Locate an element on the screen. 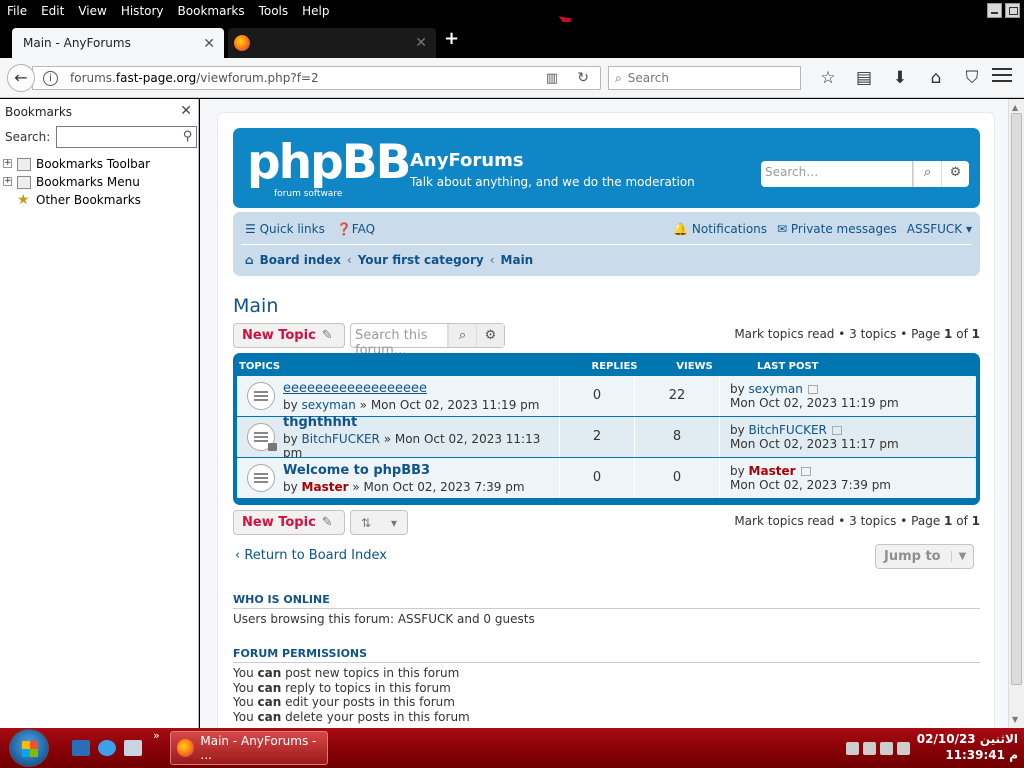 The width and height of the screenshot is (1024, 768). last-post-author-link: BitchFUCKER is located at coordinates (788, 430).